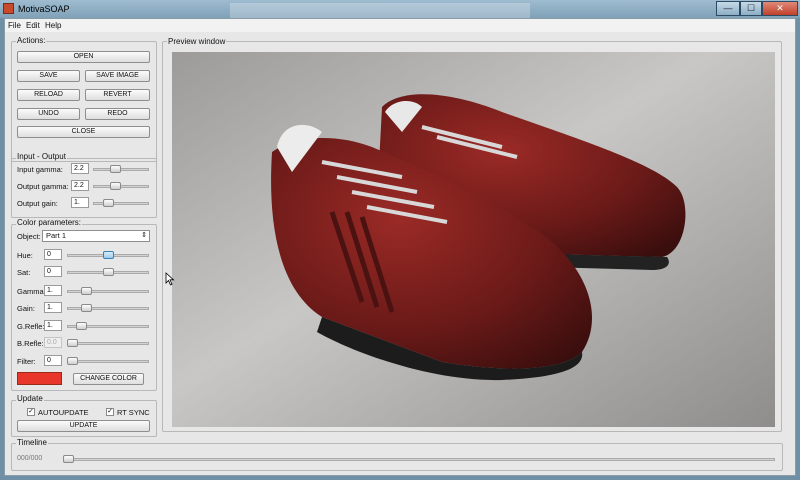 This screenshot has height=480, width=800. What do you see at coordinates (81, 326) in the screenshot?
I see `g-refle-slider-thumb` at bounding box center [81, 326].